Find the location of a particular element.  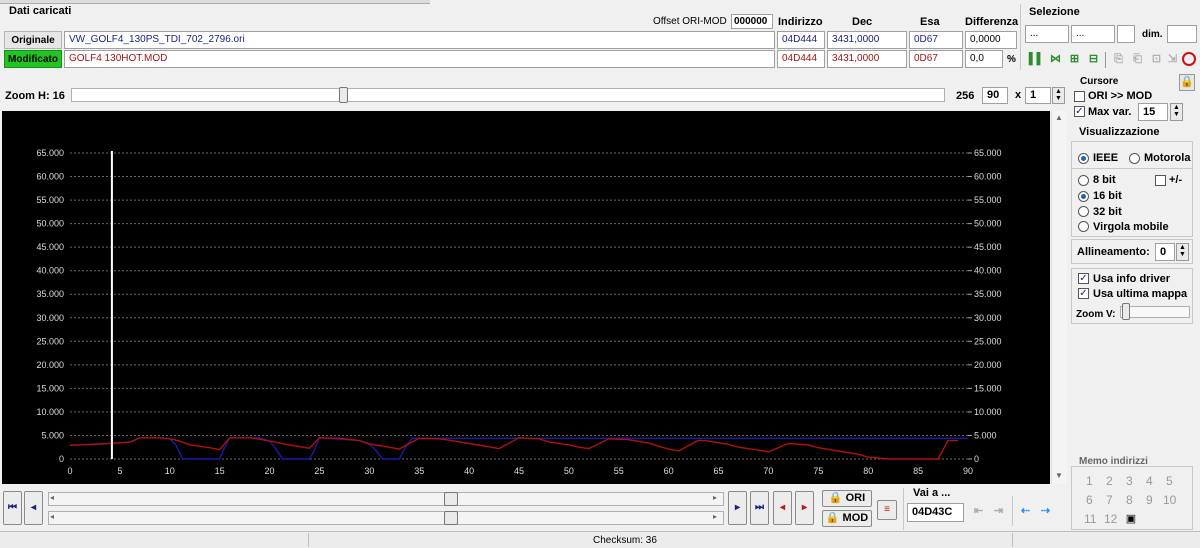

memo-slot-11: 11 is located at coordinates (1090, 519).